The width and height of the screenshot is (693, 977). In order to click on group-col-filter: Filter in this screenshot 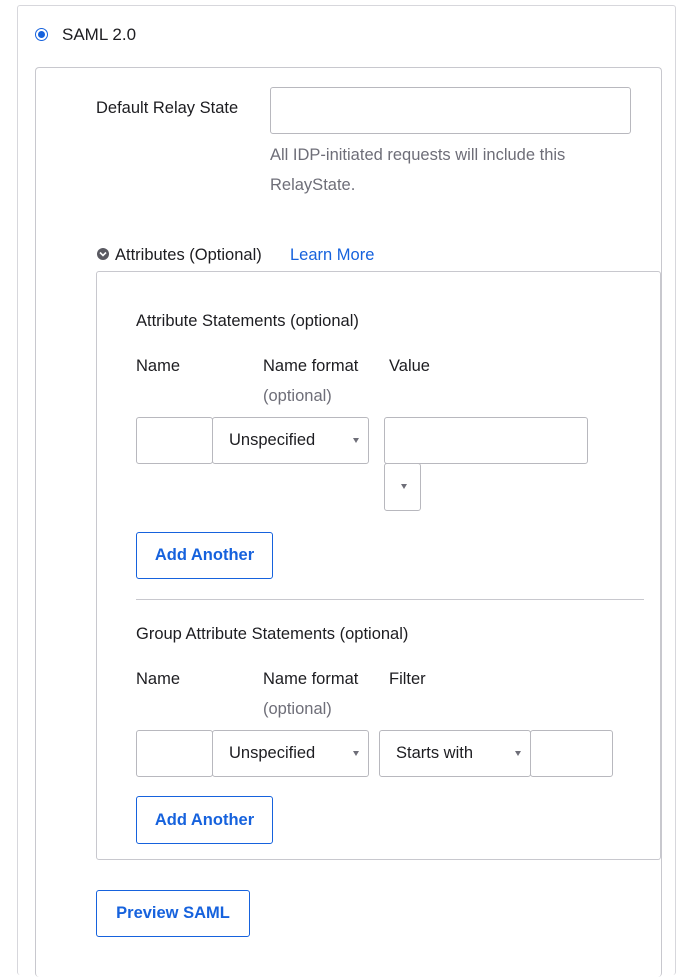, I will do `click(407, 679)`.